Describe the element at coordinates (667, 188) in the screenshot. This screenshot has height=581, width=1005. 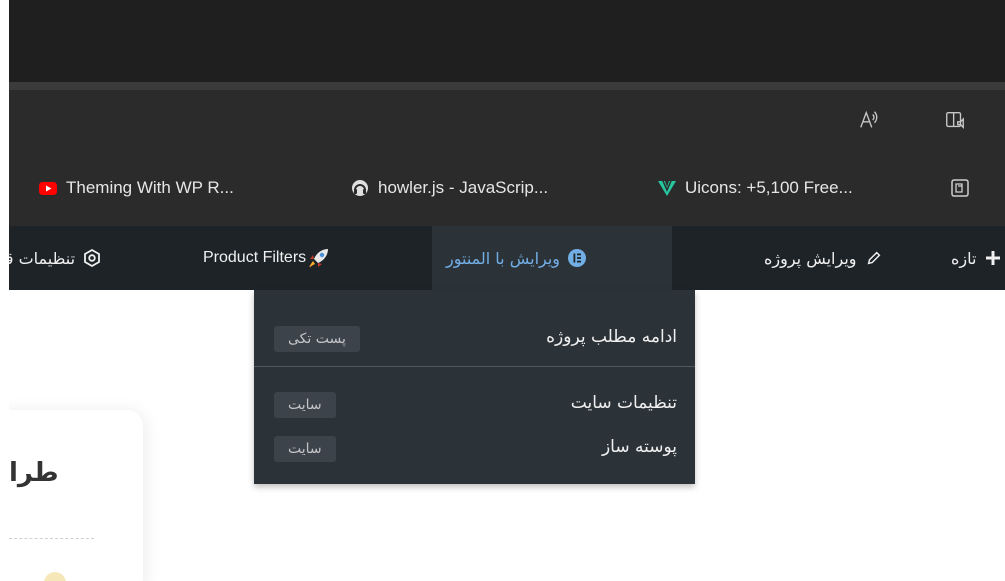
I see `uicons-logo-icon` at that location.